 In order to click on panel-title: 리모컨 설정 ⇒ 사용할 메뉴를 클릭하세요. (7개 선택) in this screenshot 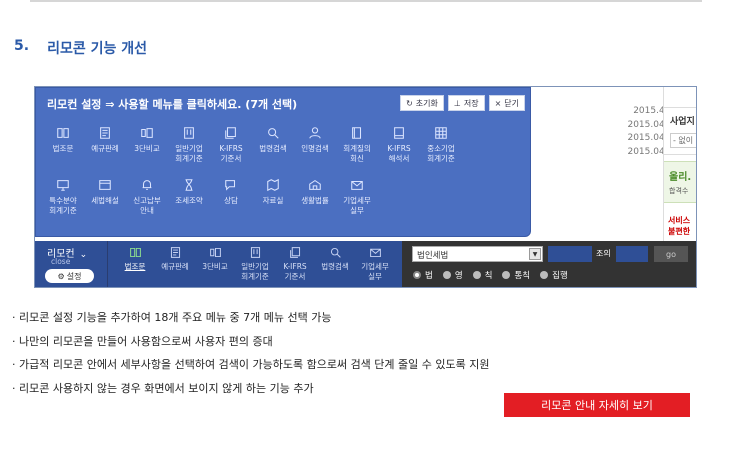, I will do `click(172, 104)`.